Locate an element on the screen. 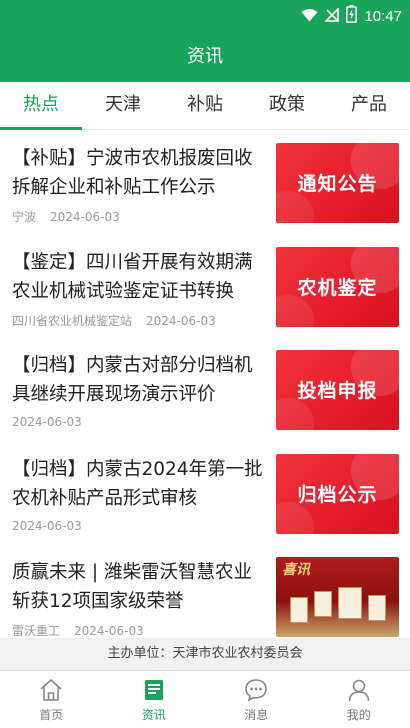  bottom-nav: 首页 资讯 消息 我的 is located at coordinates (205, 699).